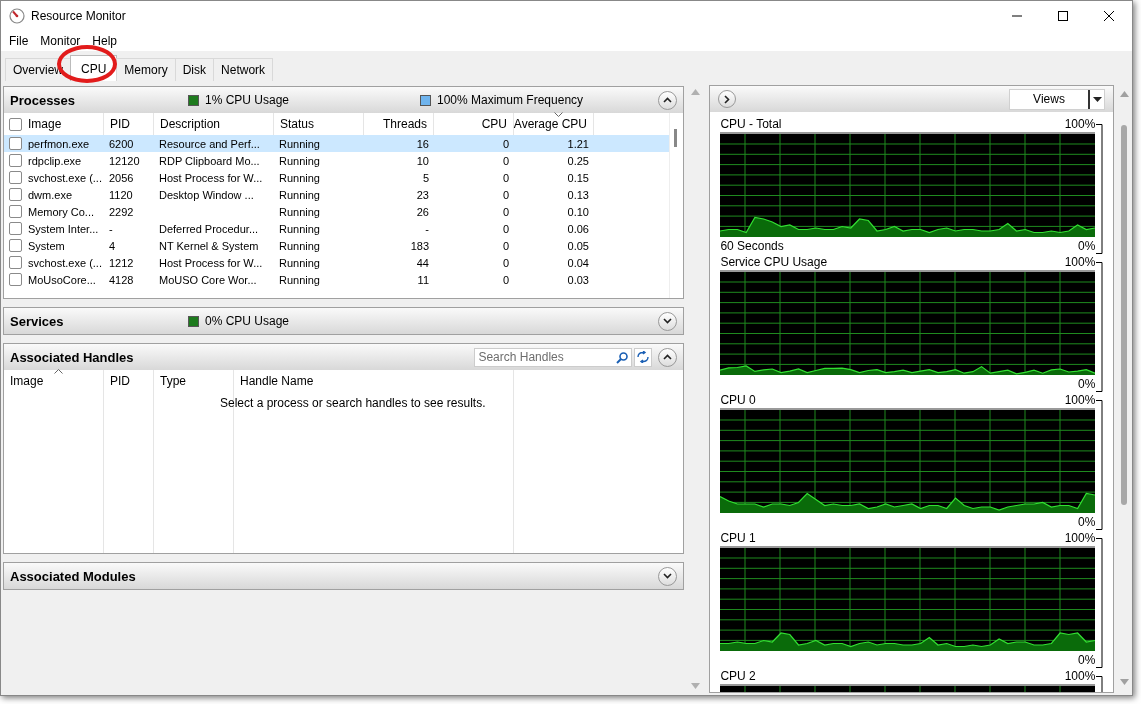 The height and width of the screenshot is (704, 1141). Describe the element at coordinates (422, 195) in the screenshot. I see `table-cell-text: 23` at that location.